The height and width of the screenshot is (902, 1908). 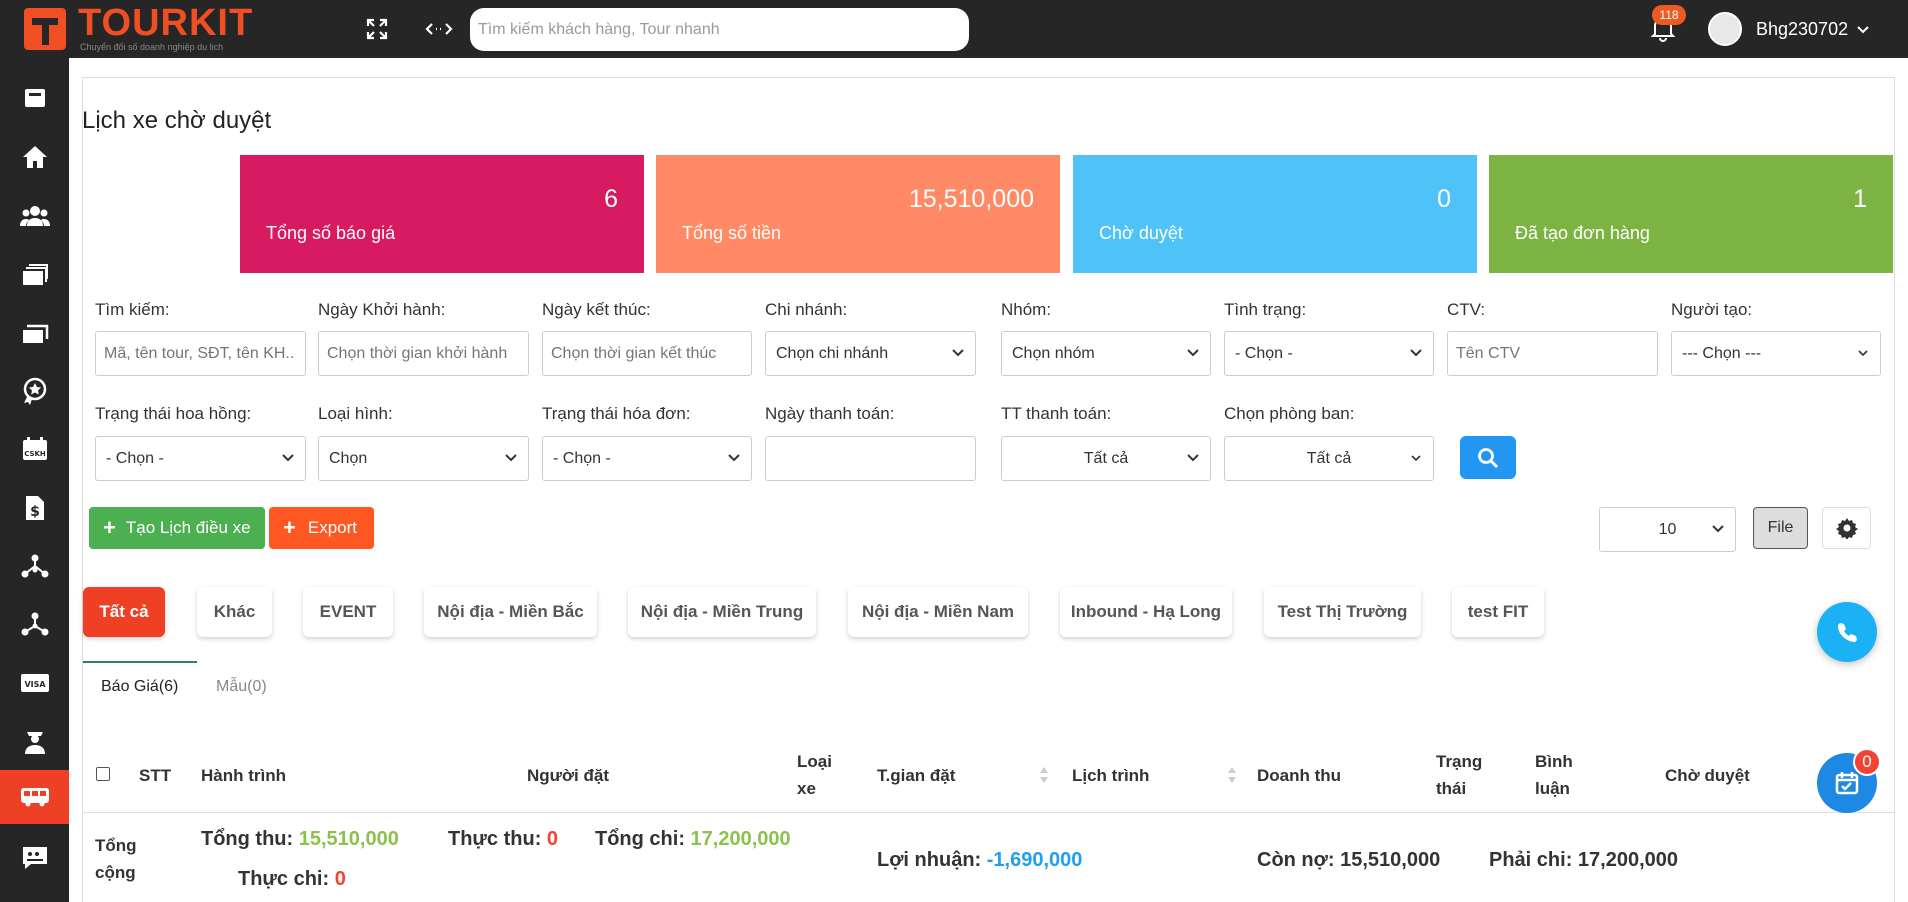 I want to click on profit-value: -1,690,000, so click(x=1034, y=860).